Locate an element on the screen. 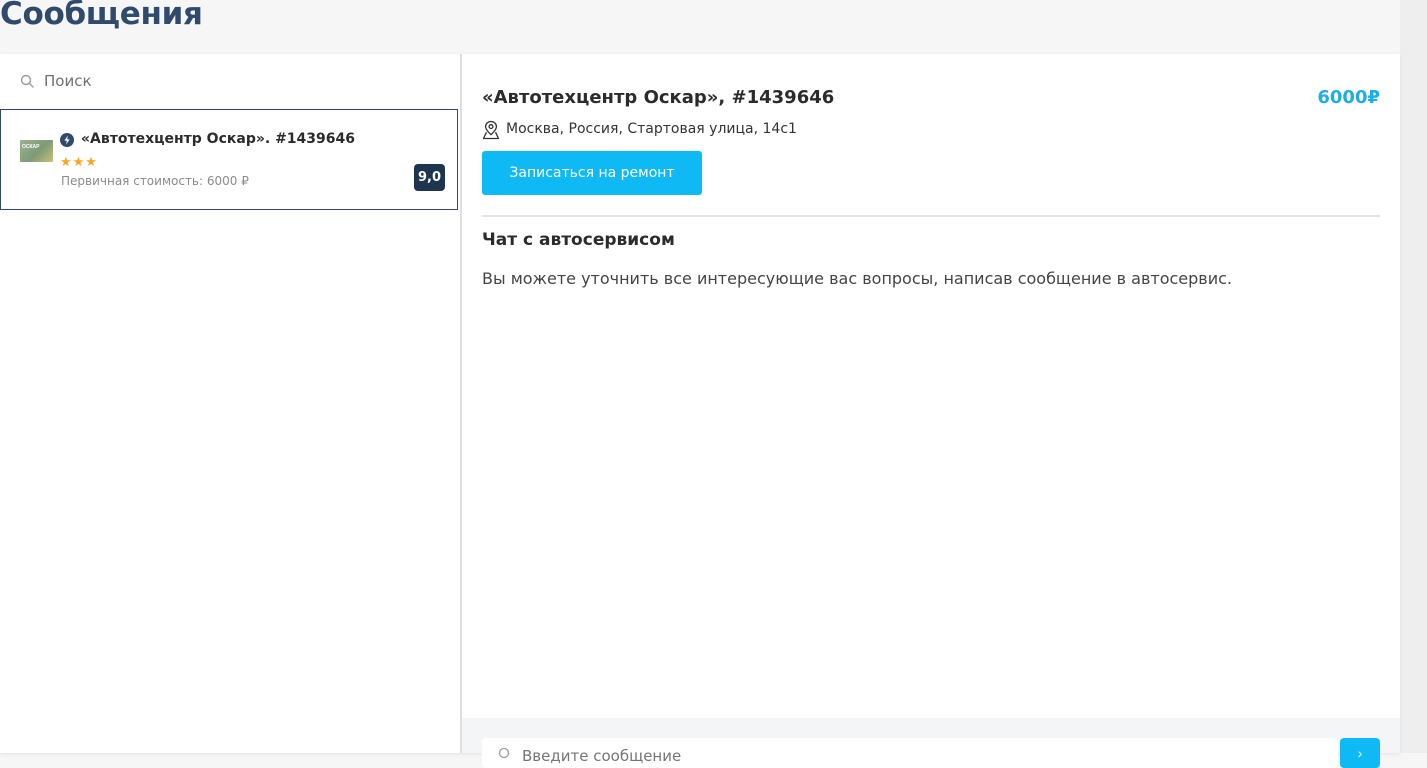 The image size is (1427, 768). search-input is located at coordinates (239, 81).